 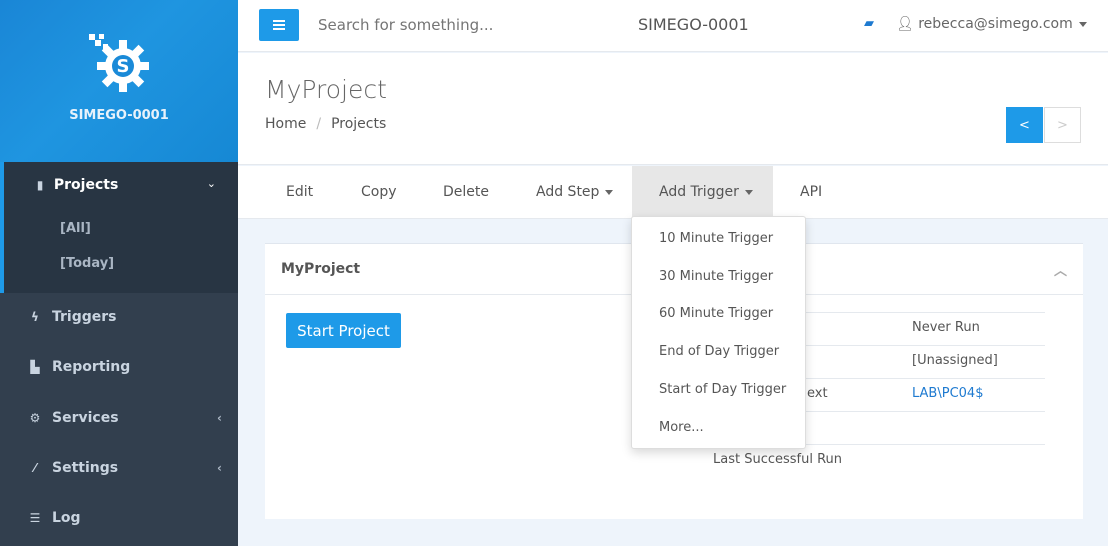 I want to click on page-title: MyProject, so click(x=326, y=89).